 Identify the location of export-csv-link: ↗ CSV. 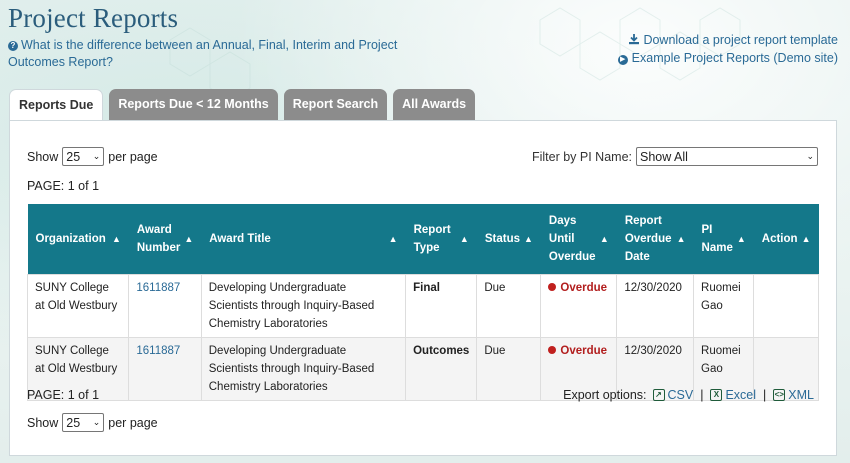
(672, 395).